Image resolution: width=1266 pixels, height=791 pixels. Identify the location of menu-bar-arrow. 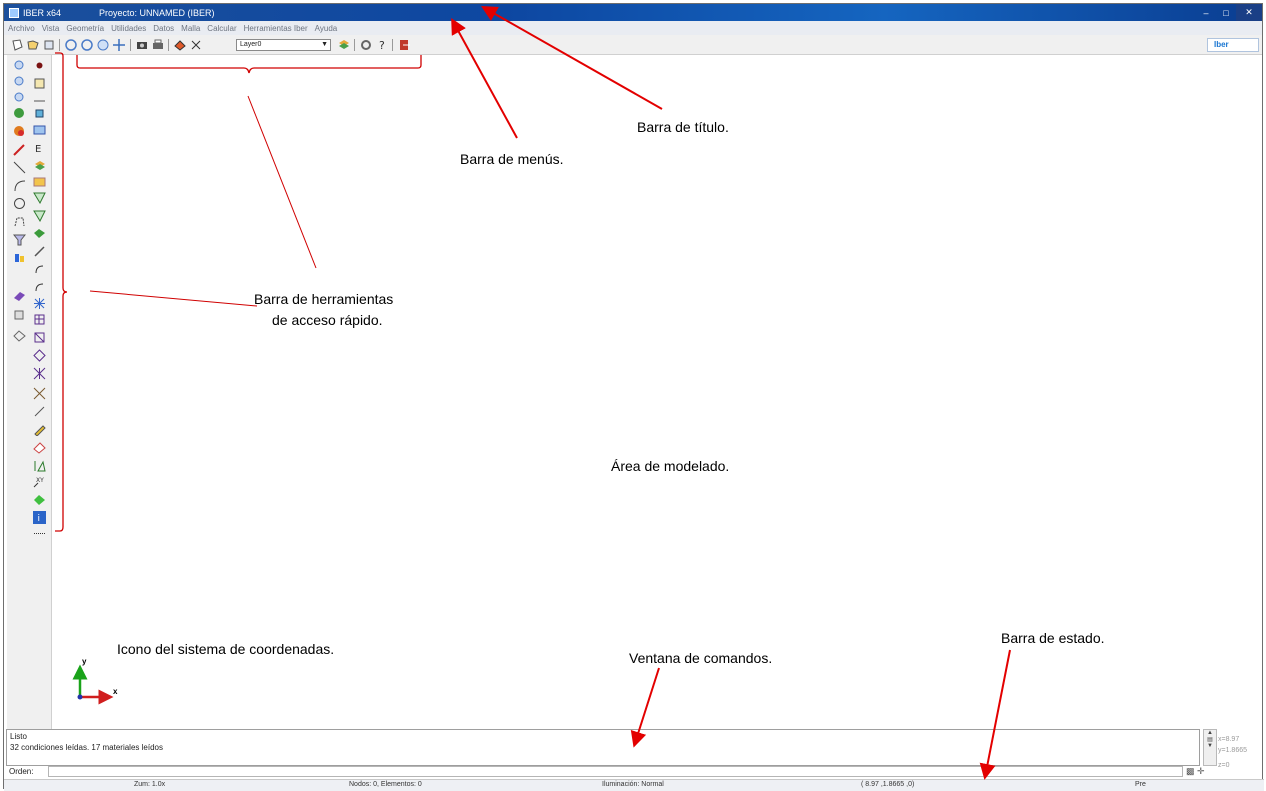
(484, 78).